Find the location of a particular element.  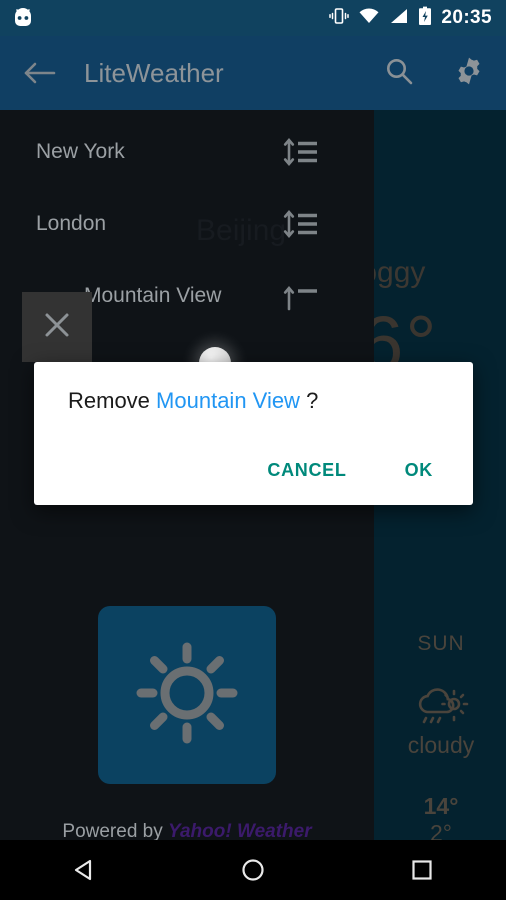

signal-icon is located at coordinates (399, 18).